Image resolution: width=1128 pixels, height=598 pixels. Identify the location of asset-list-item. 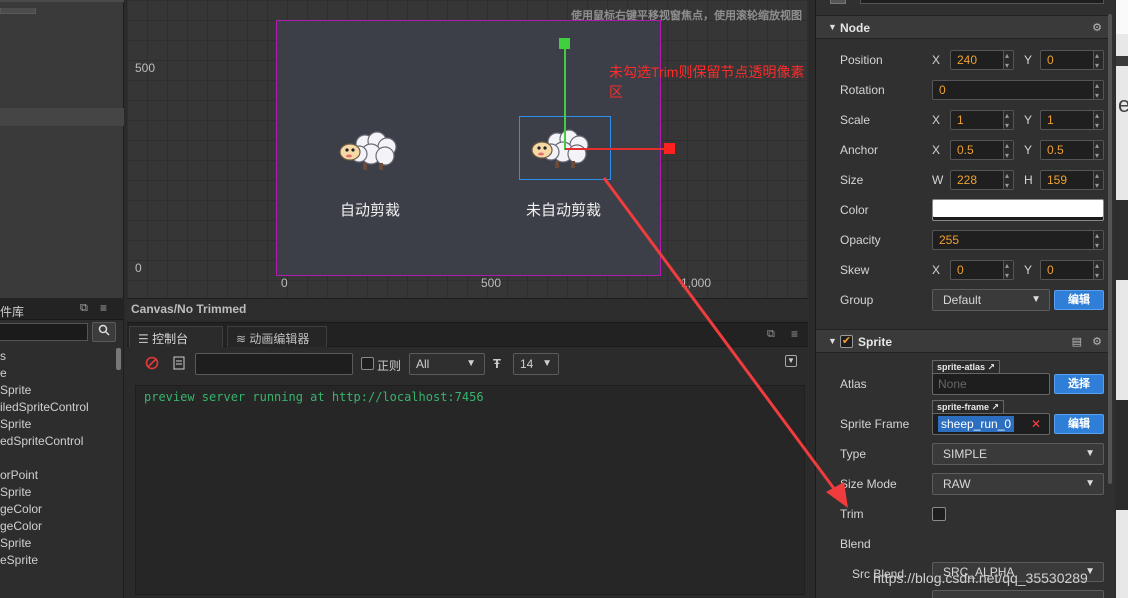
(58, 458).